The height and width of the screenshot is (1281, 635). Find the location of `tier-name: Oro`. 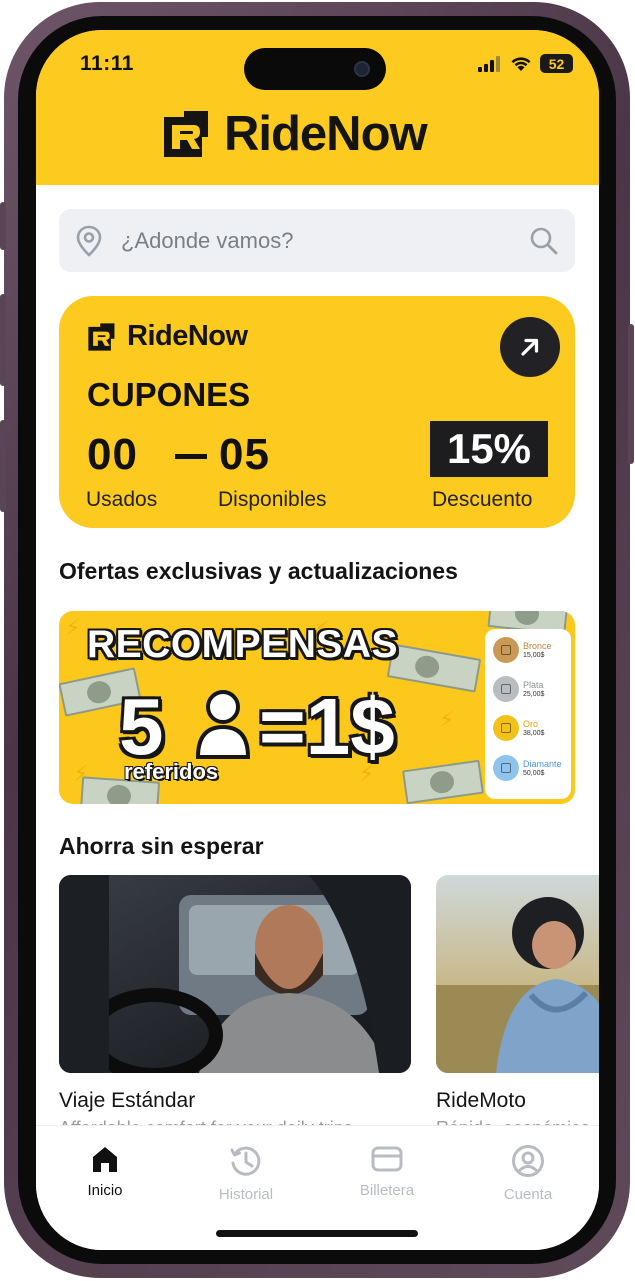

tier-name: Oro is located at coordinates (531, 723).